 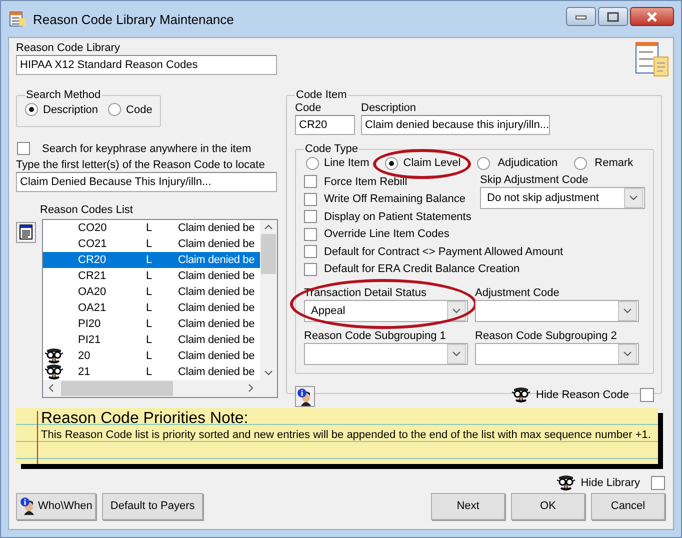 I want to click on defaults-button: Default to Payers, so click(x=152, y=506).